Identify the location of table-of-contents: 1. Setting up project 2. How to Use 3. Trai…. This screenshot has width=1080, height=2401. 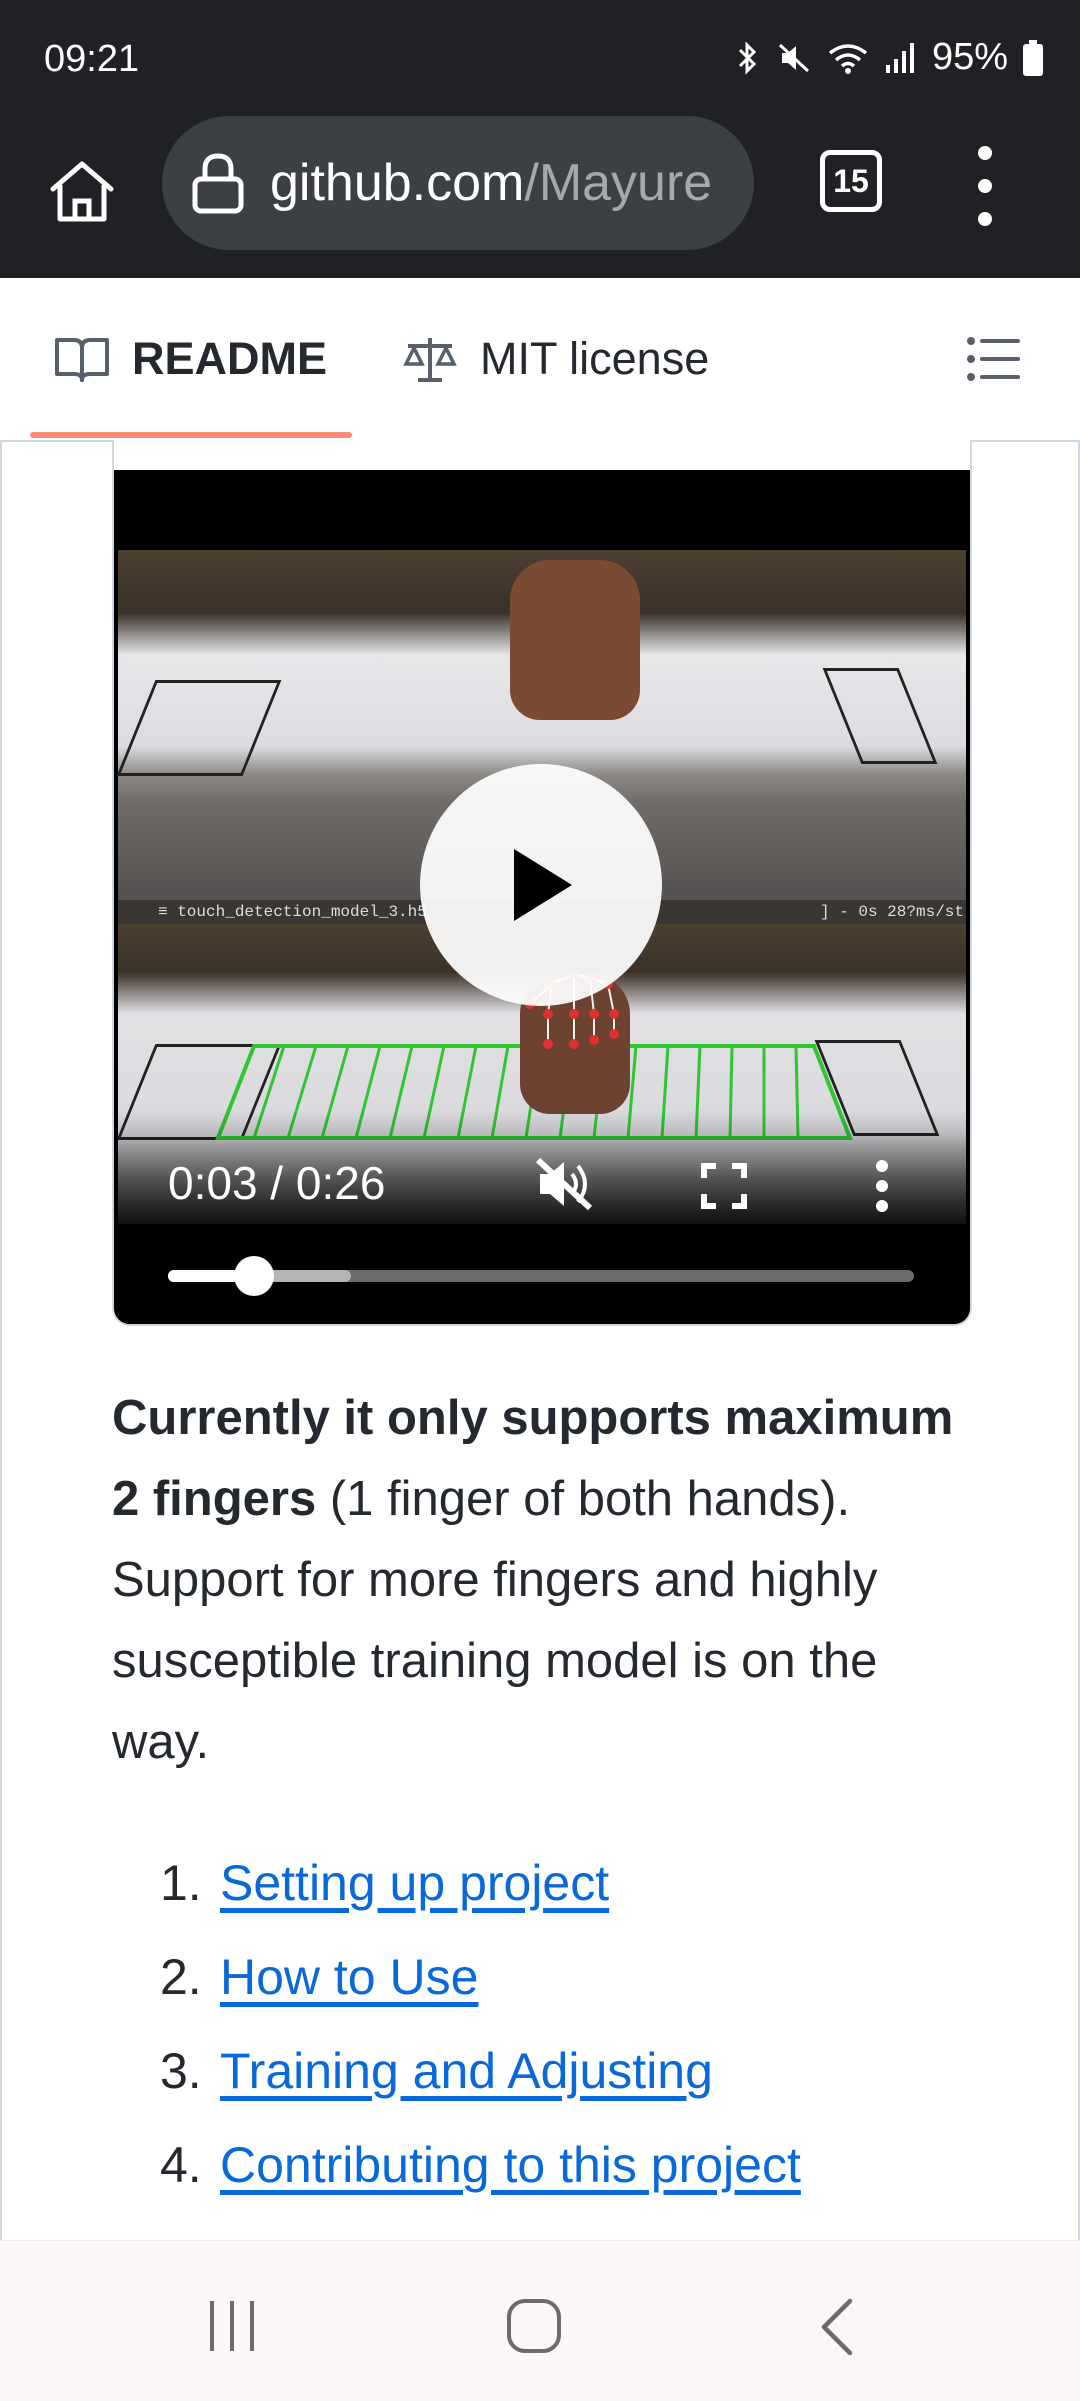
(590, 2024).